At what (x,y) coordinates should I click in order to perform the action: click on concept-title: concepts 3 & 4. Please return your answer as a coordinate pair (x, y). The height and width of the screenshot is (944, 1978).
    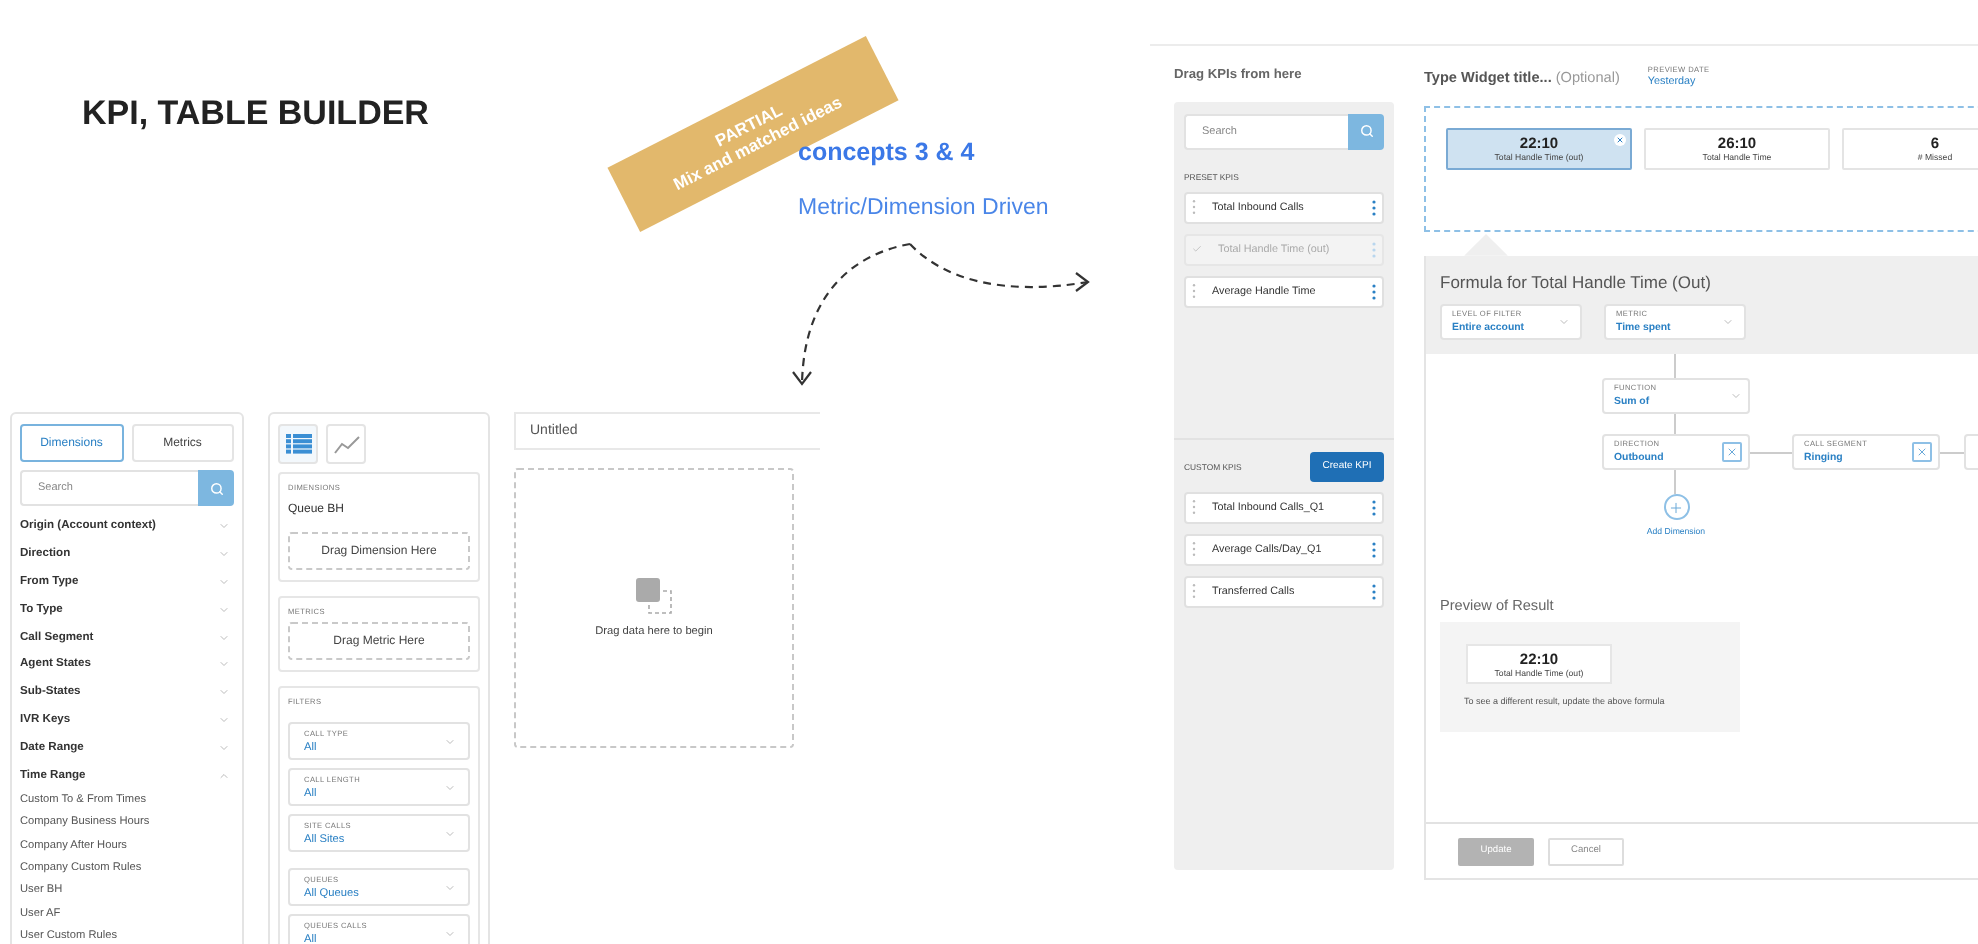
    Looking at the image, I should click on (886, 152).